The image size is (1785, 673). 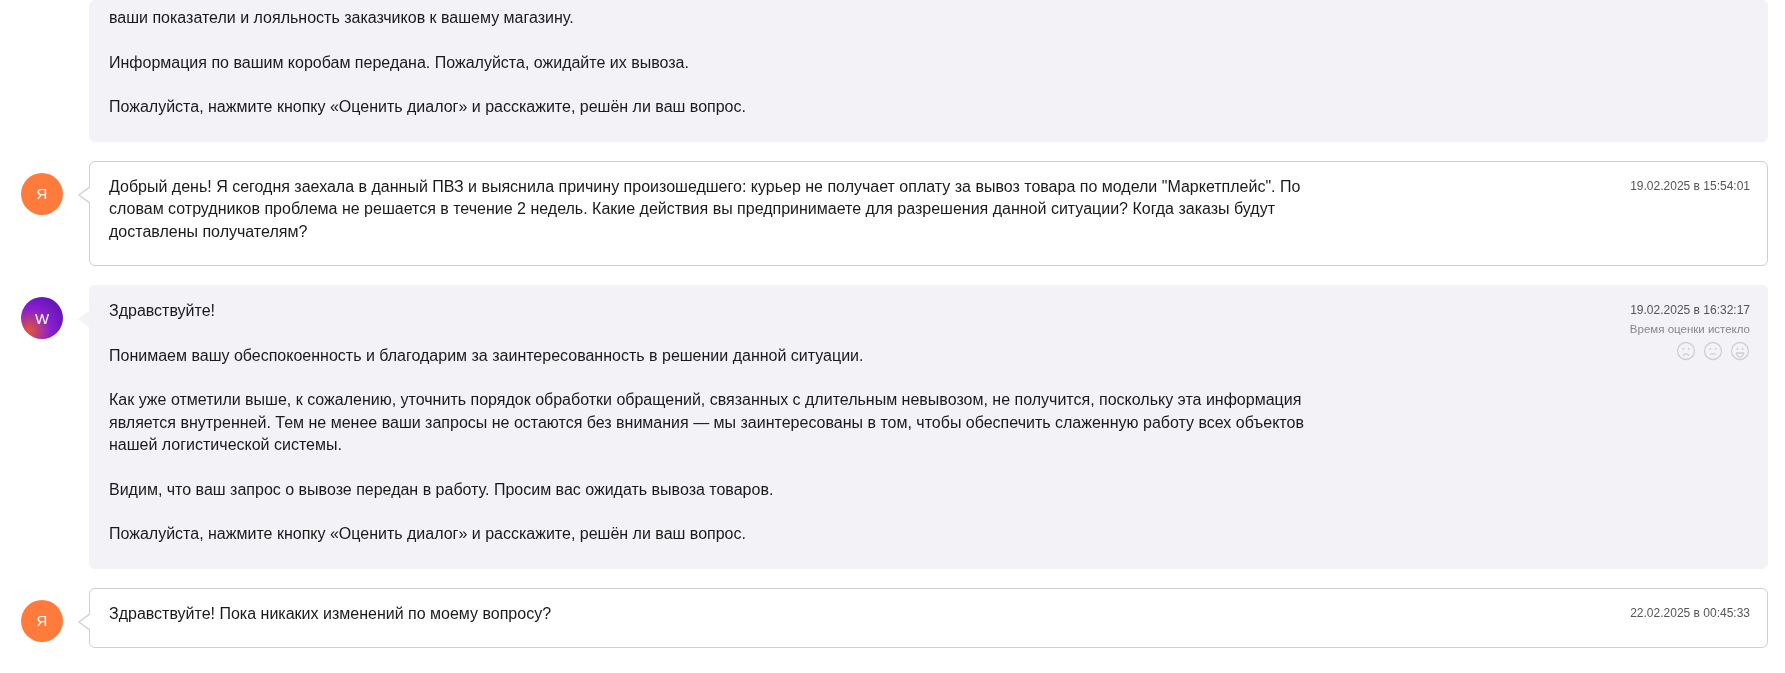 What do you see at coordinates (1689, 329) in the screenshot?
I see `rating-note: Время оценки истекло` at bounding box center [1689, 329].